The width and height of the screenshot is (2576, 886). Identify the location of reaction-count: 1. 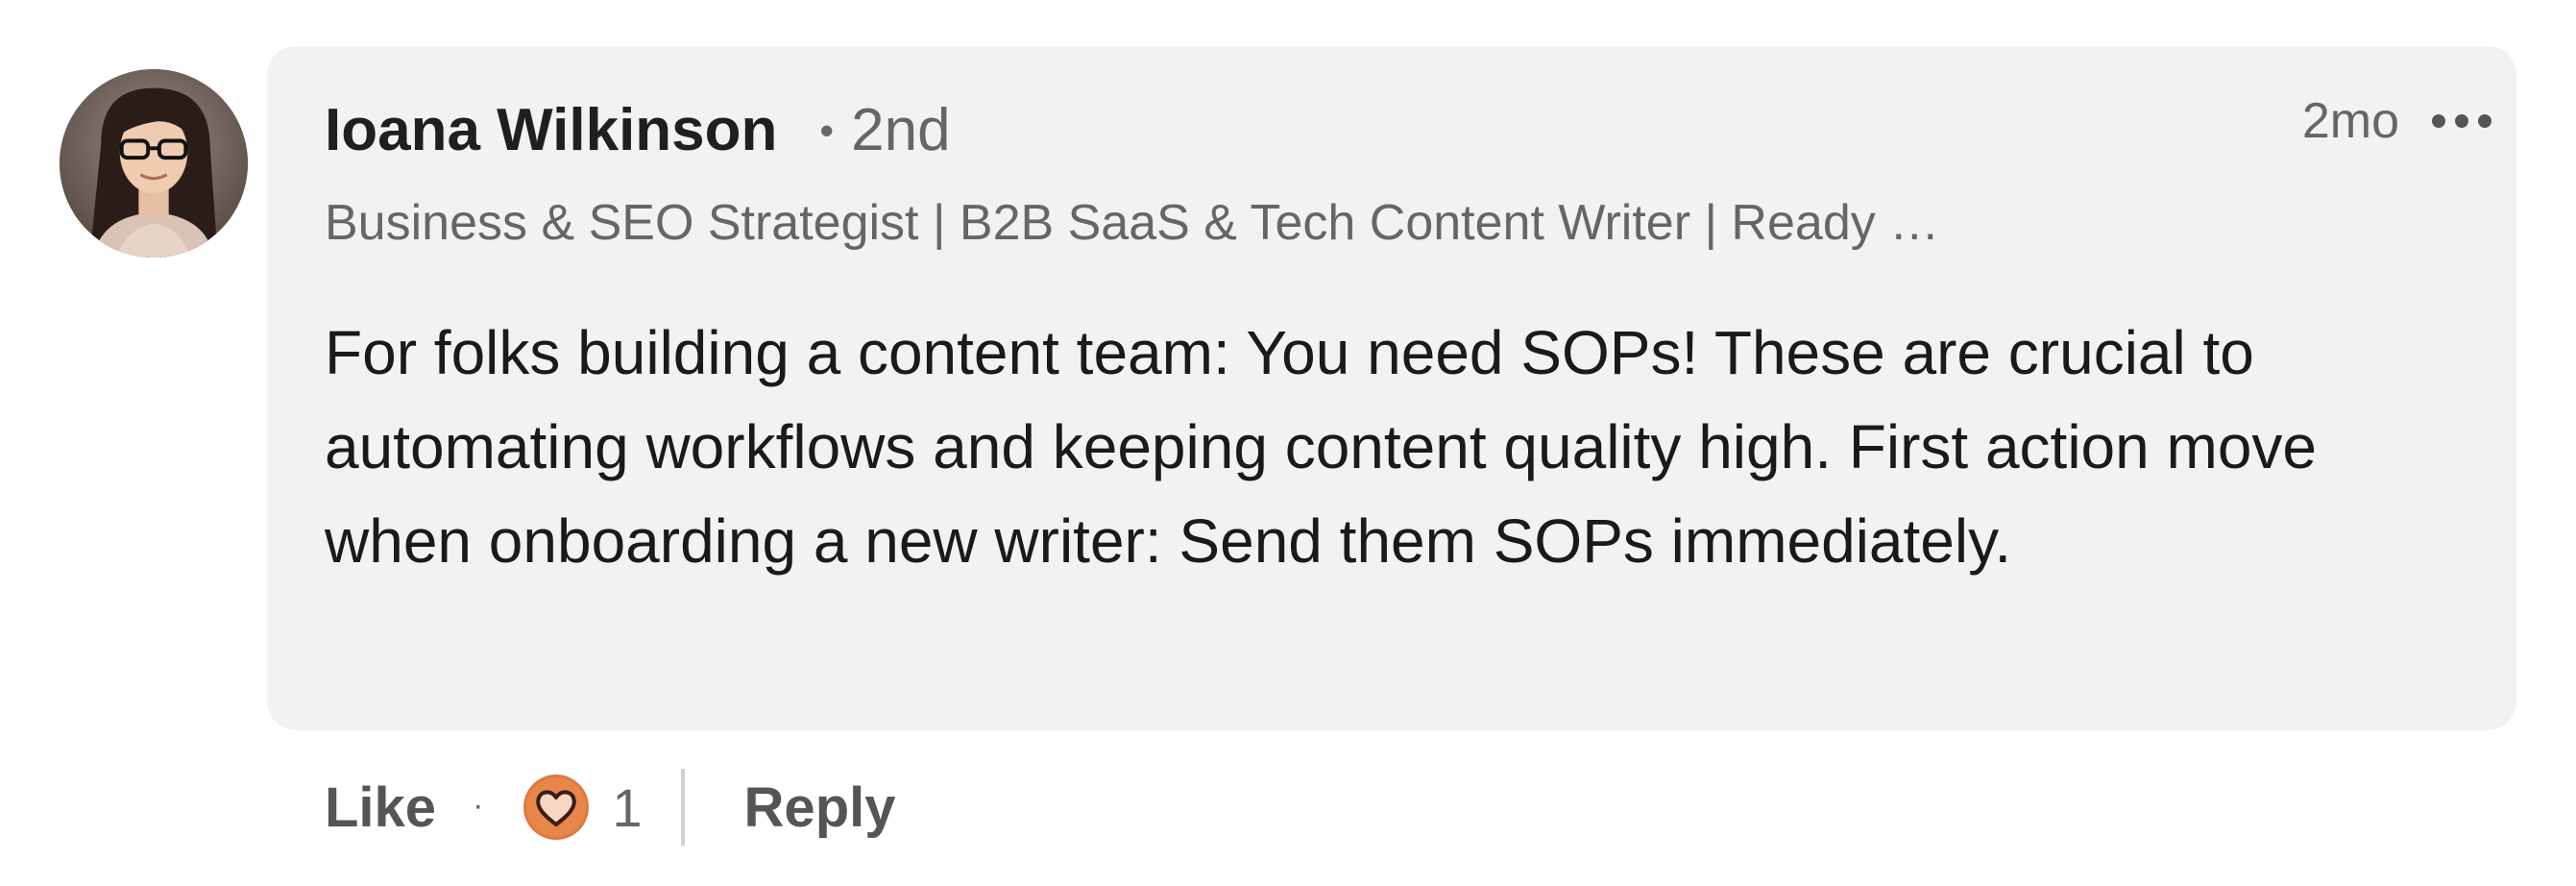
(627, 808).